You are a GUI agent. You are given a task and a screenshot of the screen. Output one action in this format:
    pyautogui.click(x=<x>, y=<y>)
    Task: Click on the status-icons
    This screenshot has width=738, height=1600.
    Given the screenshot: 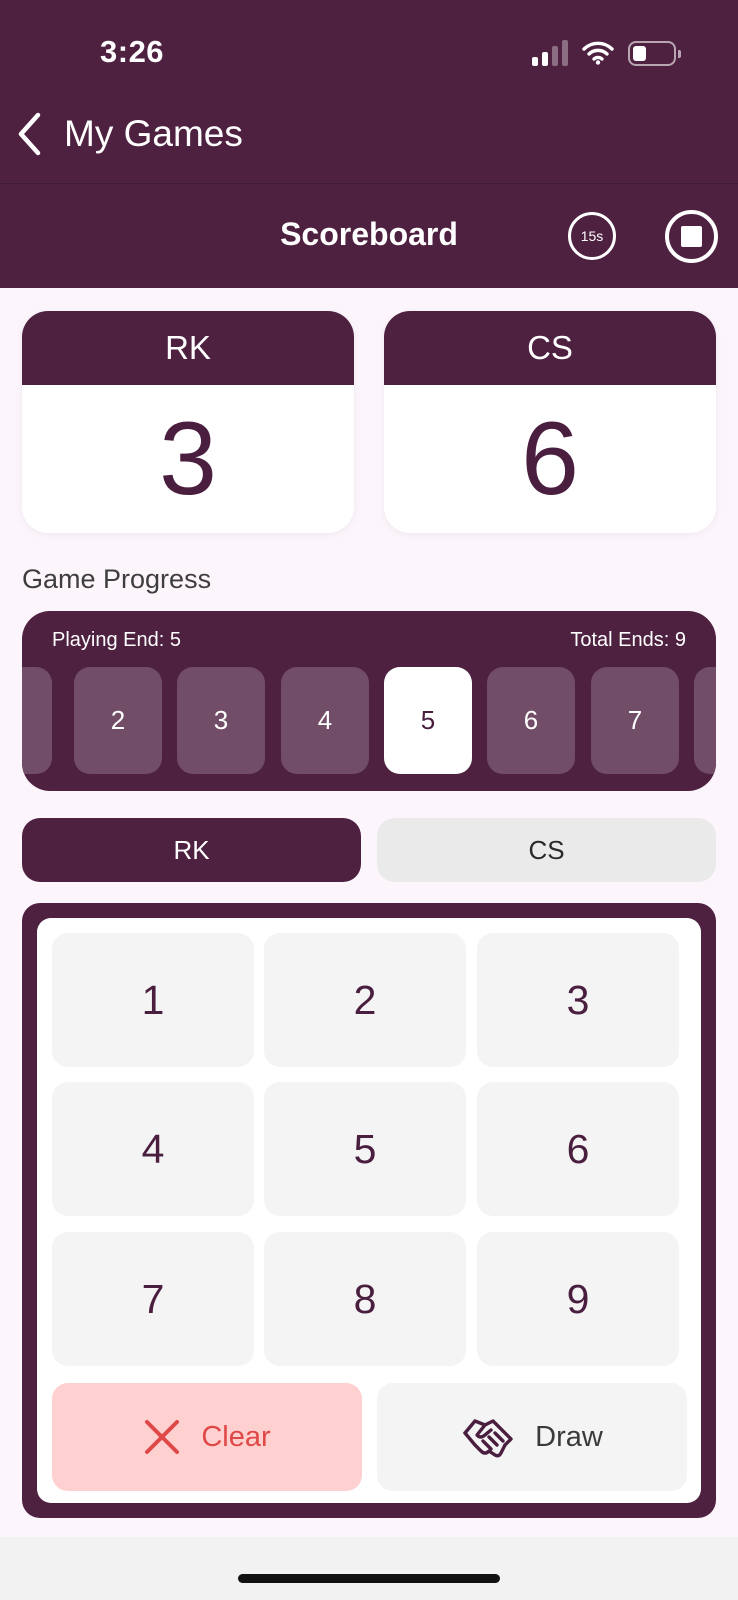 What is the action you would take?
    pyautogui.click(x=606, y=53)
    